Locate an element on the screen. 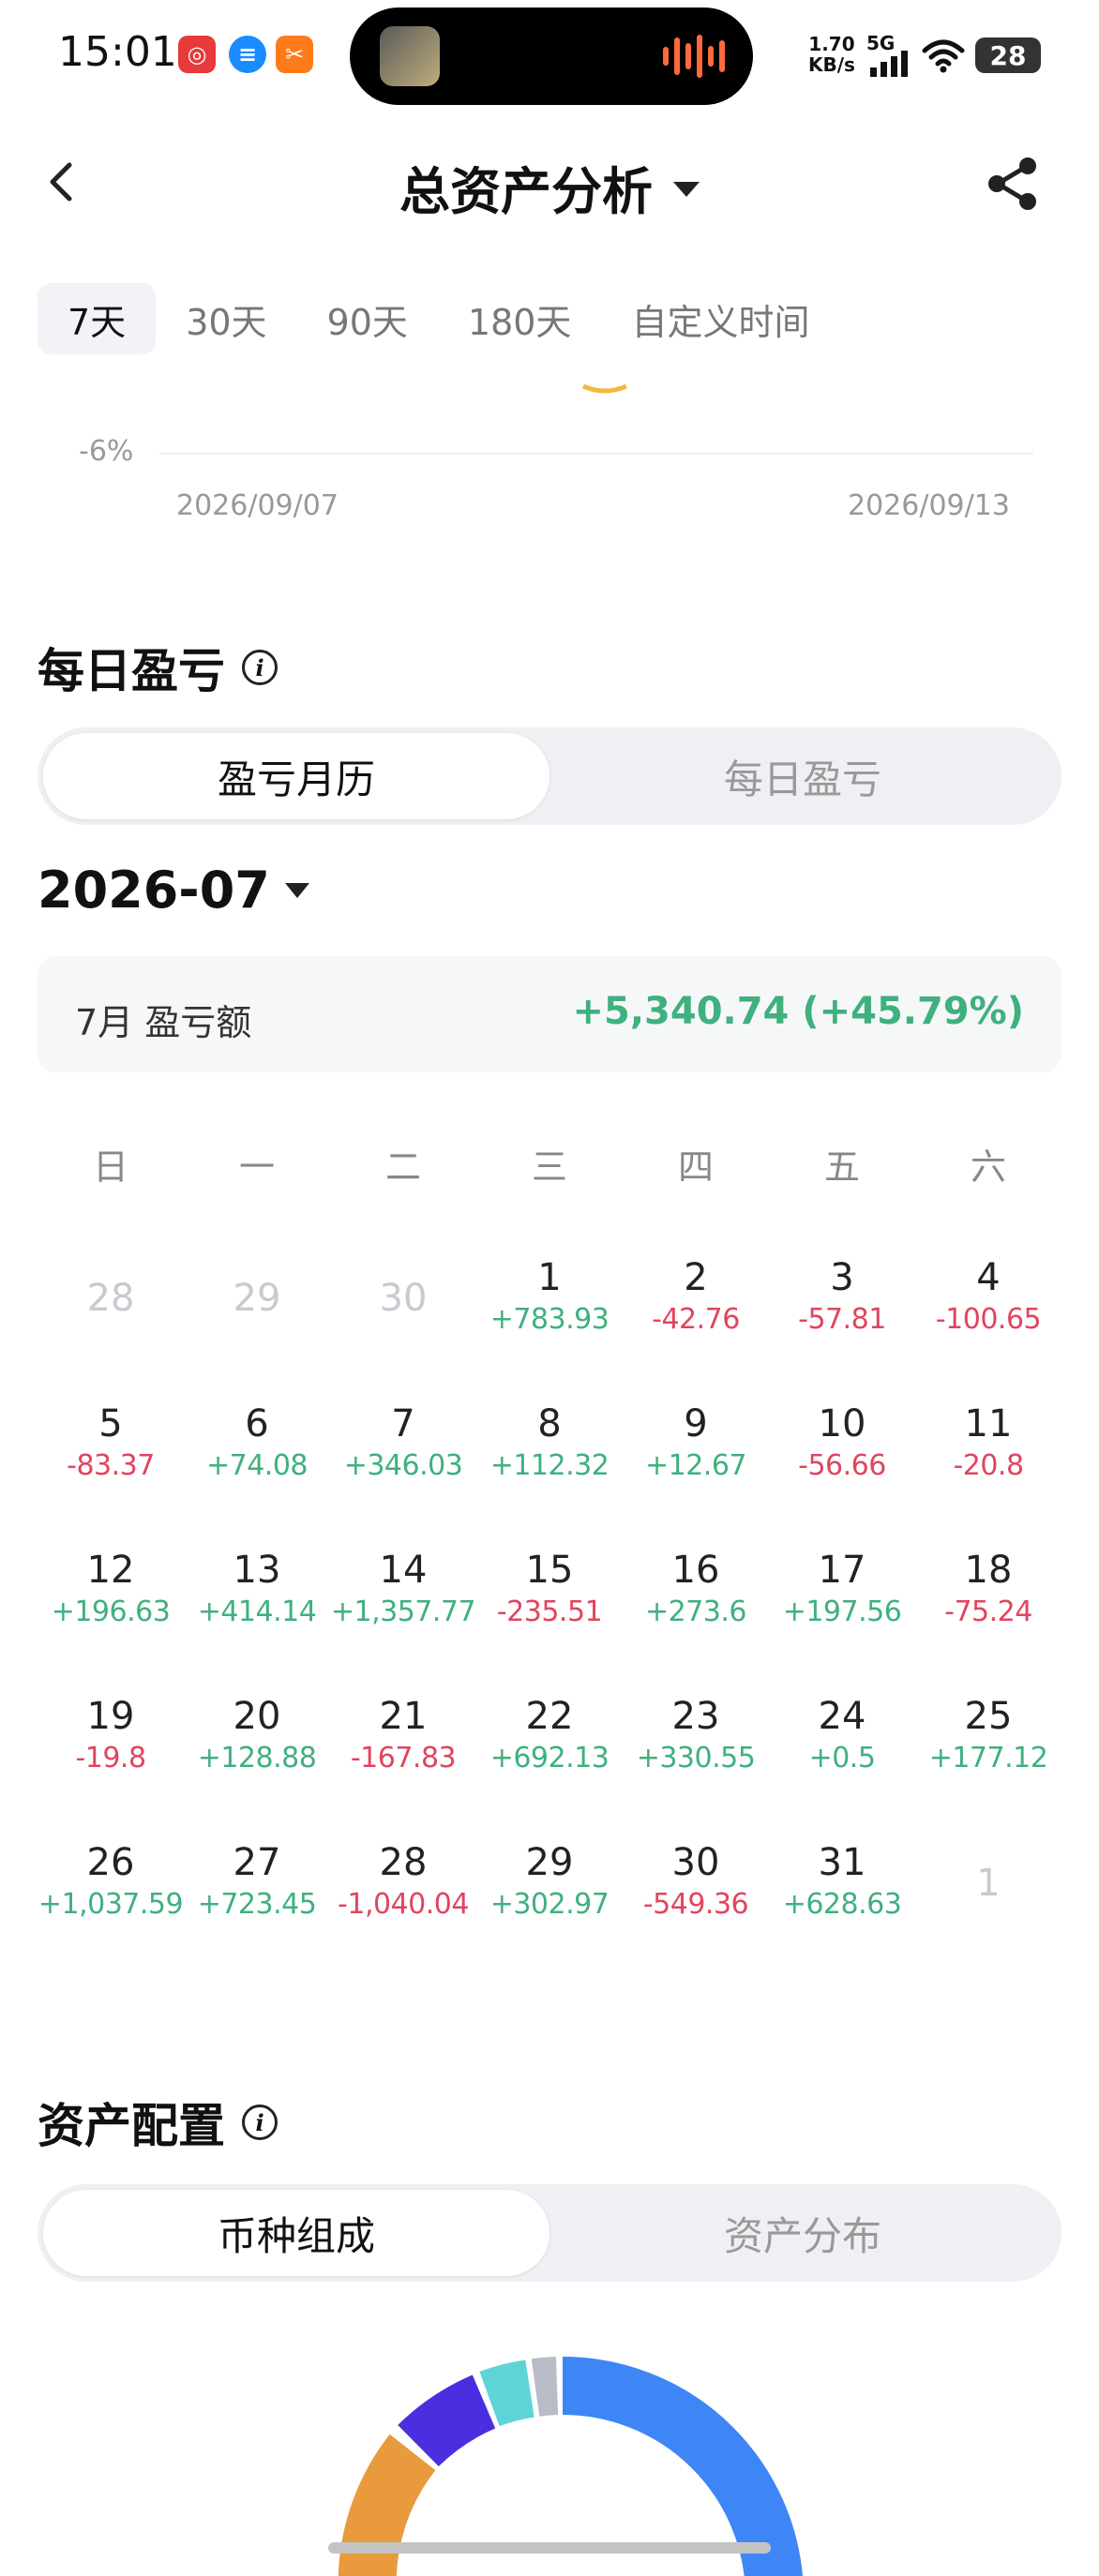  calendar-day: 27 +723.45 is located at coordinates (257, 1882).